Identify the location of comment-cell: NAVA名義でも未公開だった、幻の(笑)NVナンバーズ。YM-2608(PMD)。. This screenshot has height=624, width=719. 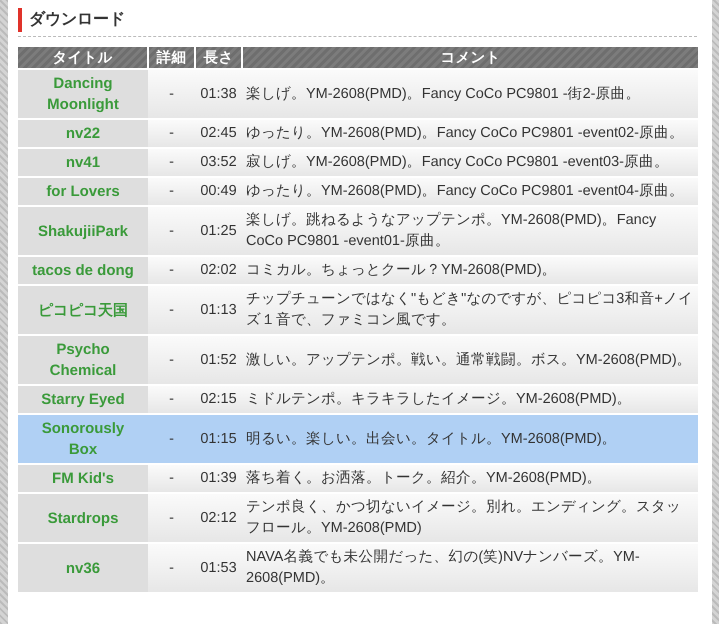
(470, 567).